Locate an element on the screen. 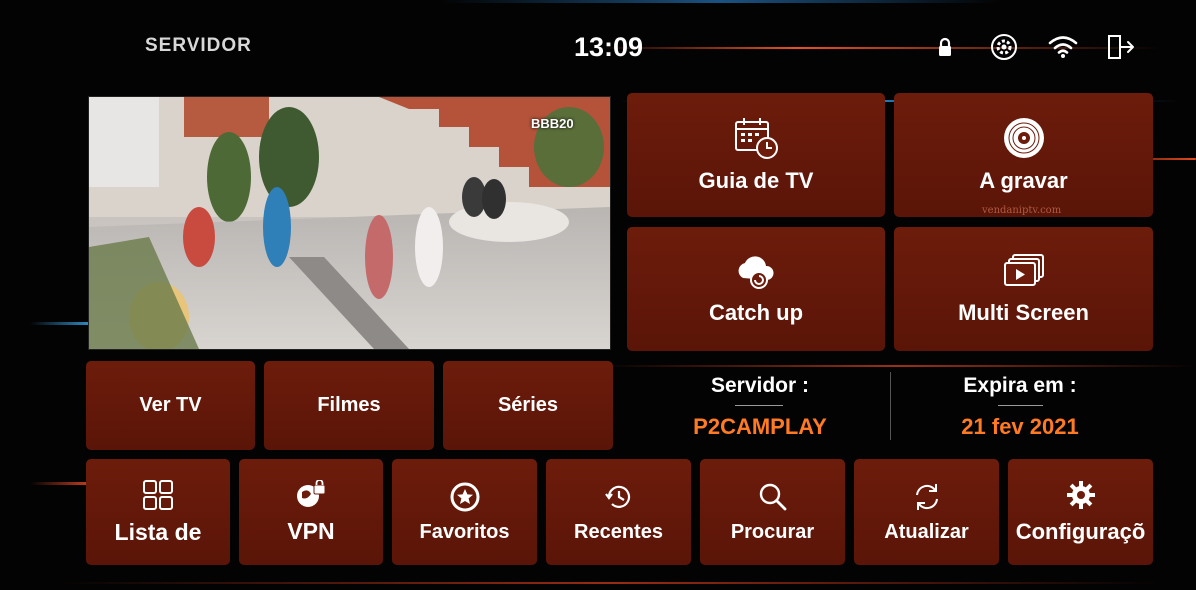 This screenshot has height=590, width=1196. series-button: Séries is located at coordinates (528, 405).